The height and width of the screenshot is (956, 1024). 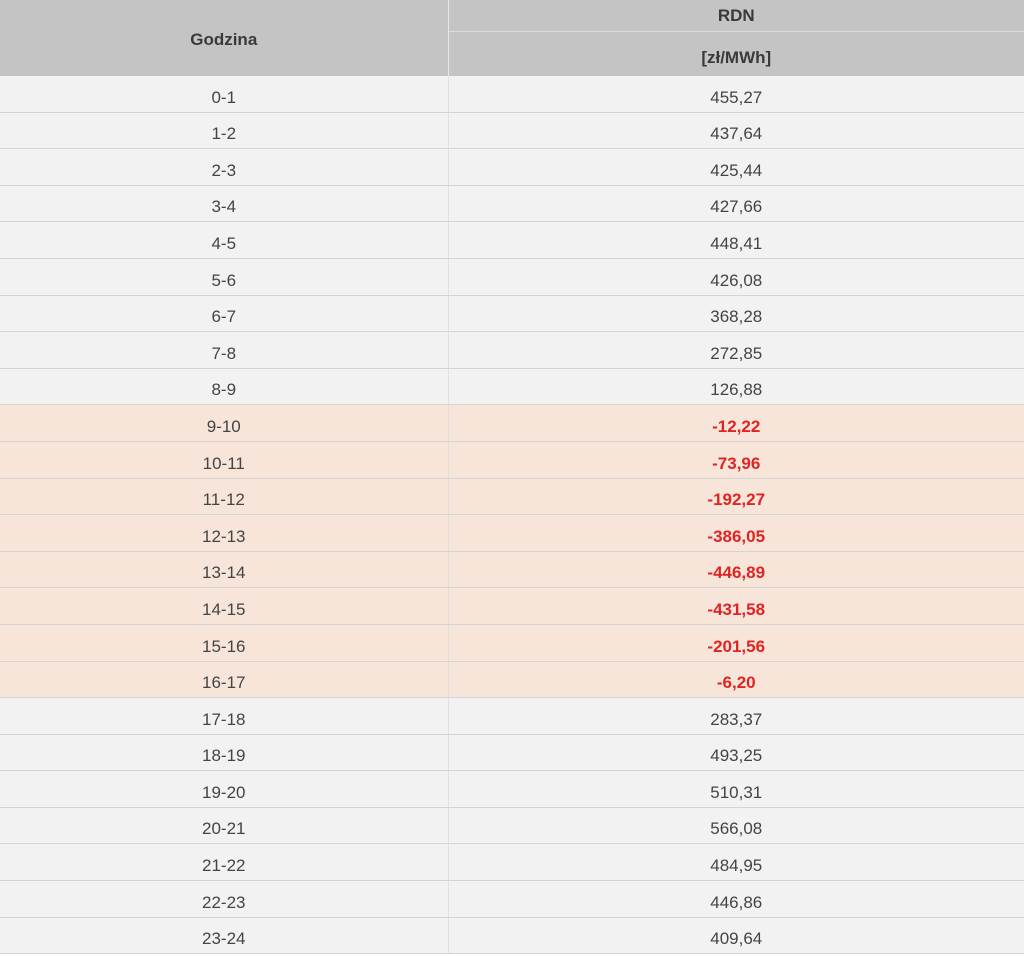 I want to click on price-cell: 493,25, so click(x=736, y=753).